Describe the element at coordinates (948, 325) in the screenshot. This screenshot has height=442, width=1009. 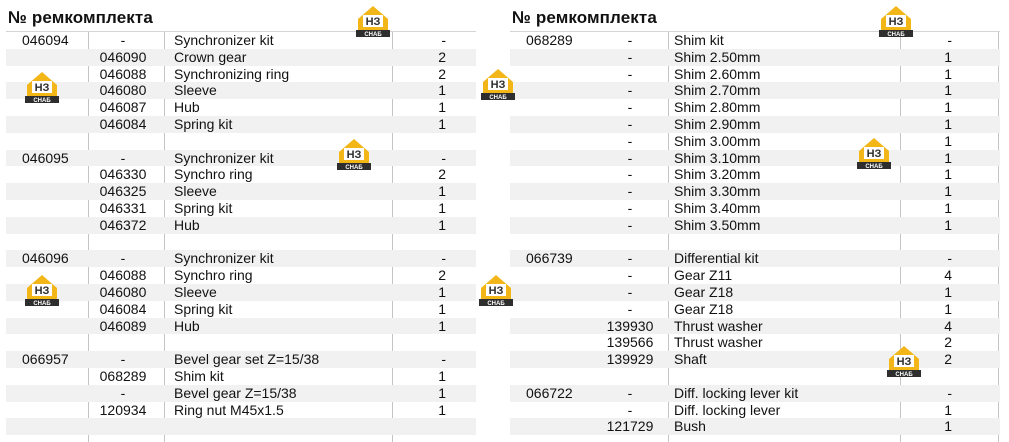
I see `quantity-cell: 4` at that location.